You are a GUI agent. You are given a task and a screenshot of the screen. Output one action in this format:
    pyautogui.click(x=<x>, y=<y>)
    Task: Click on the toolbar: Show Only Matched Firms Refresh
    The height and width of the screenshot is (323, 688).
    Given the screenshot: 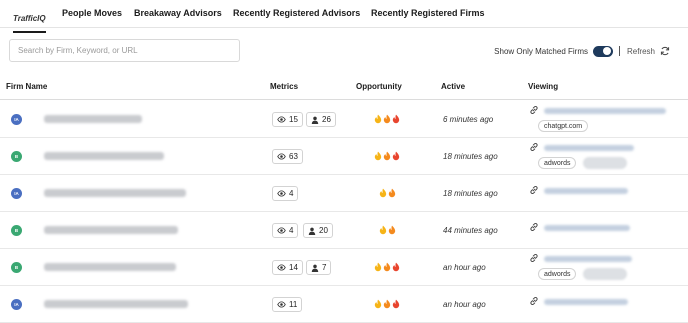 What is the action you would take?
    pyautogui.click(x=582, y=51)
    